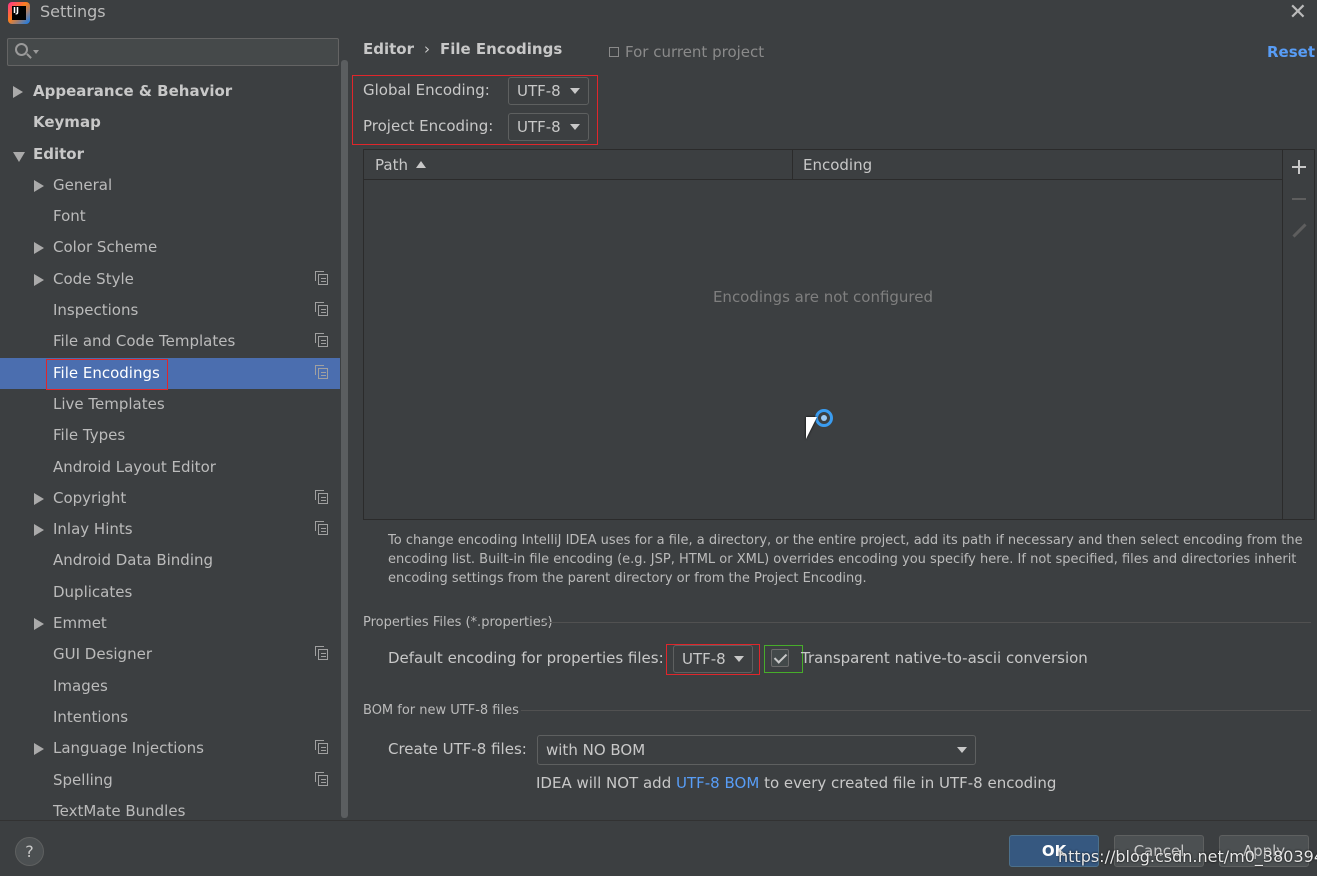 Image resolution: width=1317 pixels, height=876 pixels. I want to click on watermark-url: https://blog.csdn.net/m0_38039437, so click(1187, 856).